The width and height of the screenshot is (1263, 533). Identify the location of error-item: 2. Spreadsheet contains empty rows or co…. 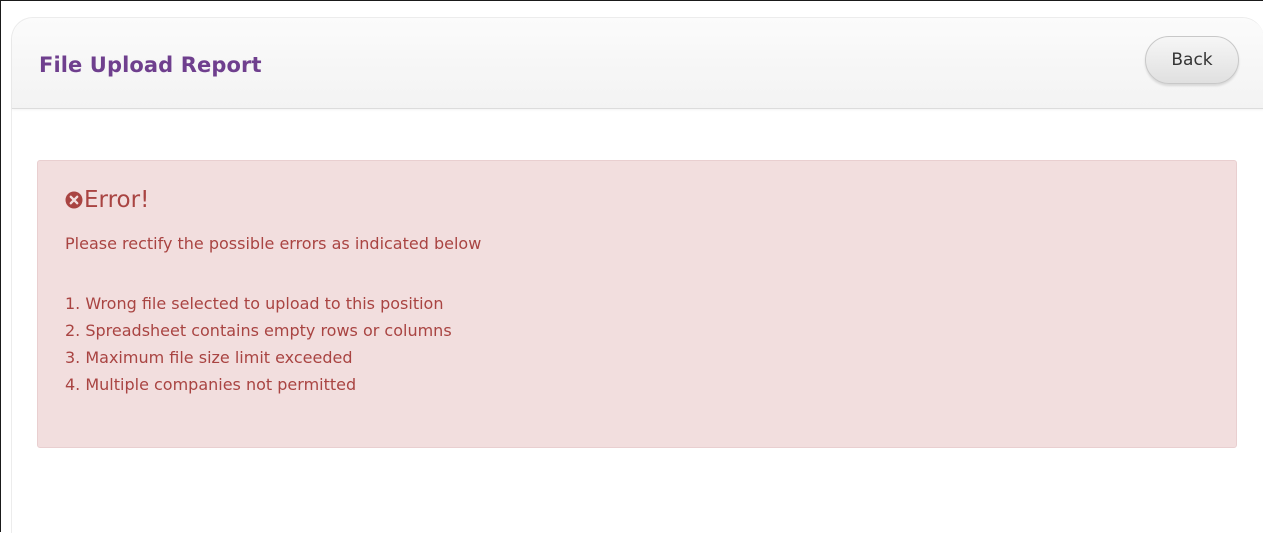
(258, 330).